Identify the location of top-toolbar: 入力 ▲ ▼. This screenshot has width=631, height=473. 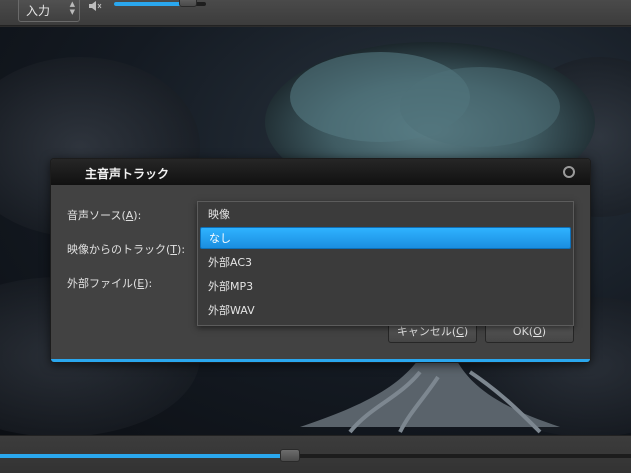
(315, 13).